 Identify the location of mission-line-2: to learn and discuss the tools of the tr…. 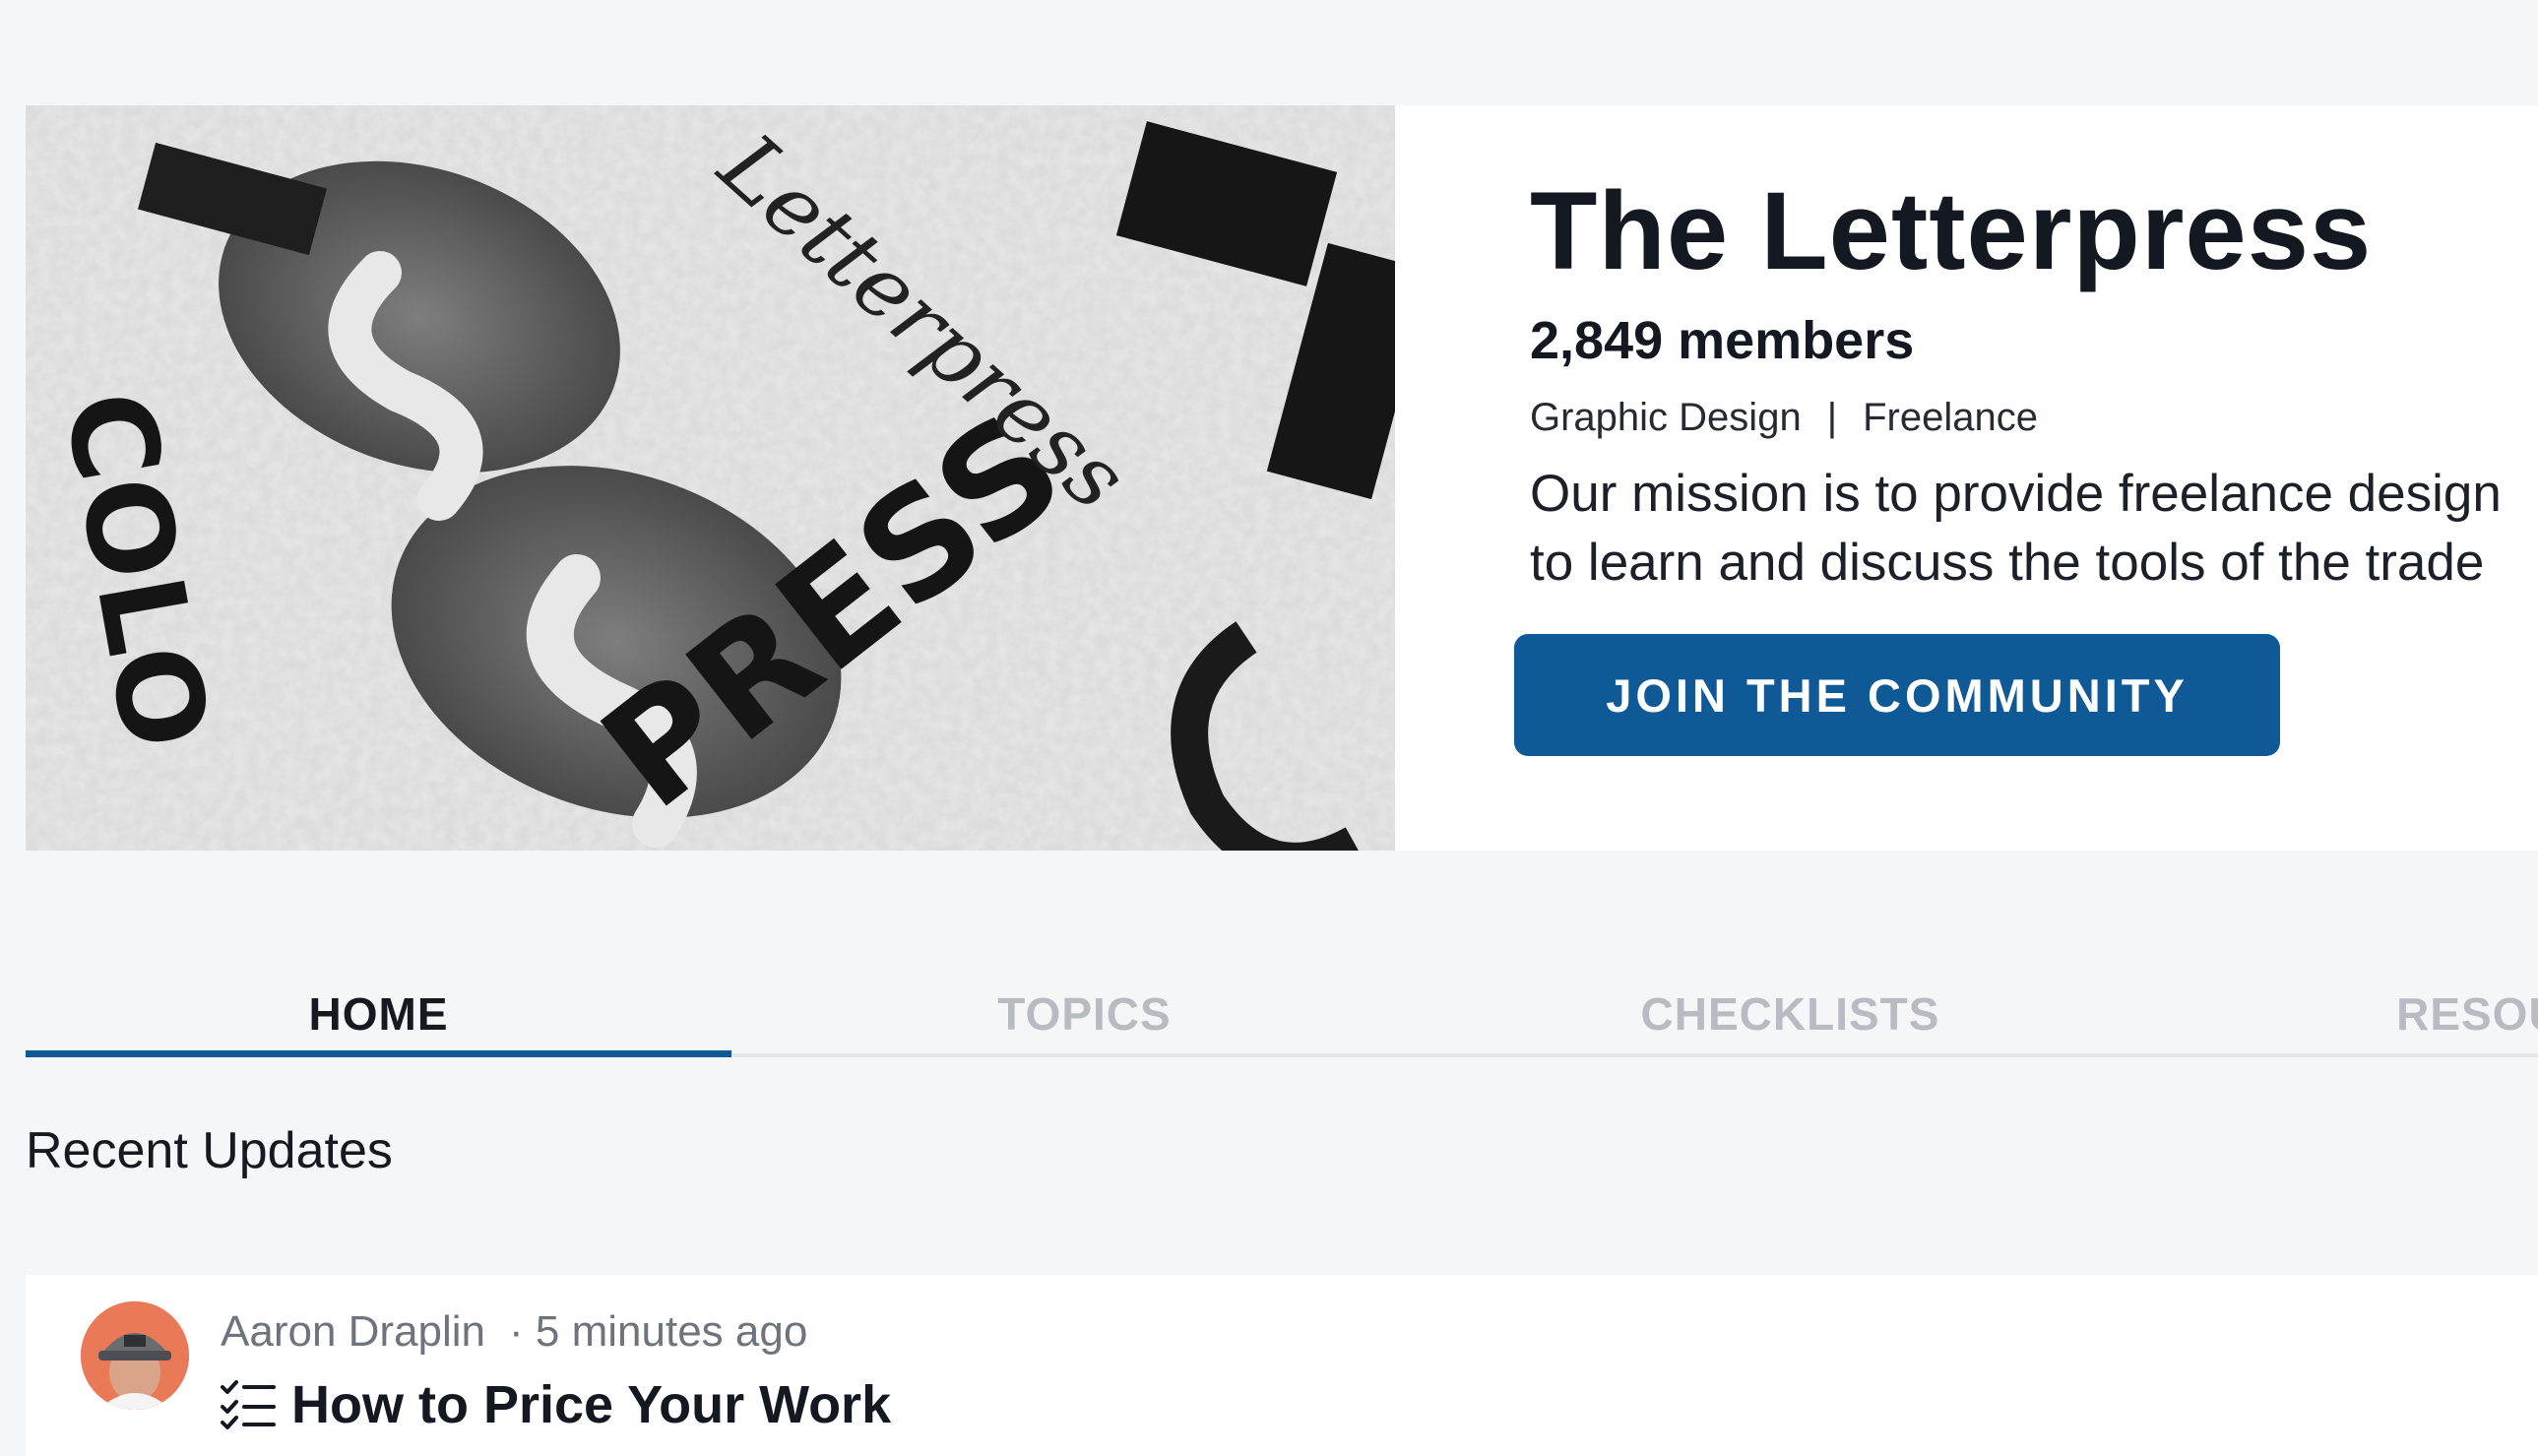
(2007, 563).